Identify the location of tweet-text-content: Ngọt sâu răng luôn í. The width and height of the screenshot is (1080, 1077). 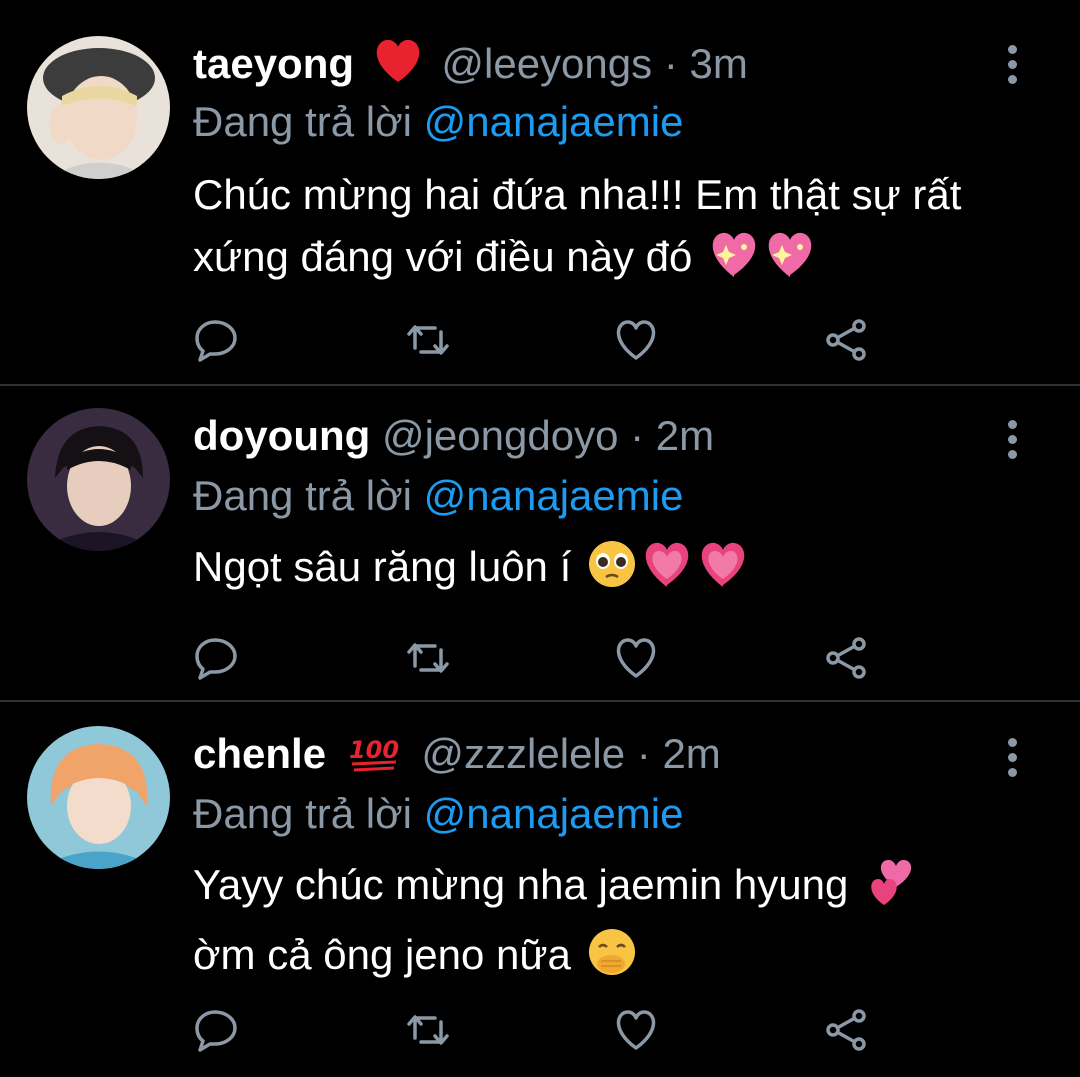
(382, 566).